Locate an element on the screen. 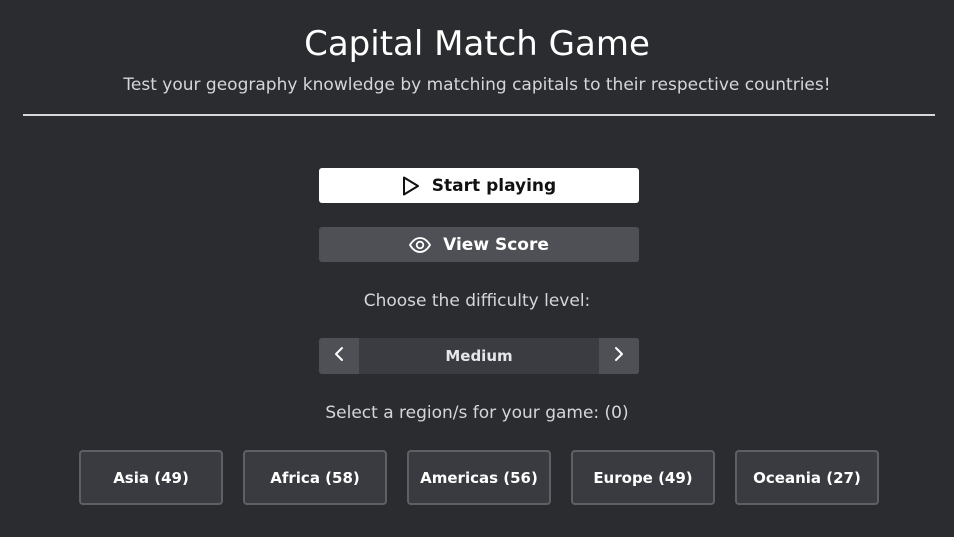 This screenshot has width=954, height=537. view-score-button: View Score is located at coordinates (479, 244).